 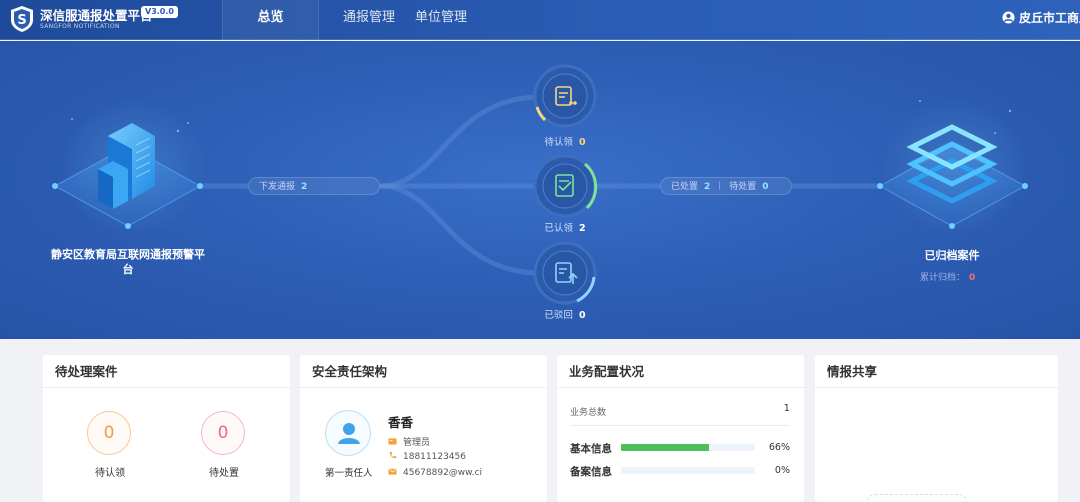 I want to click on id-card-icon, so click(x=392, y=441).